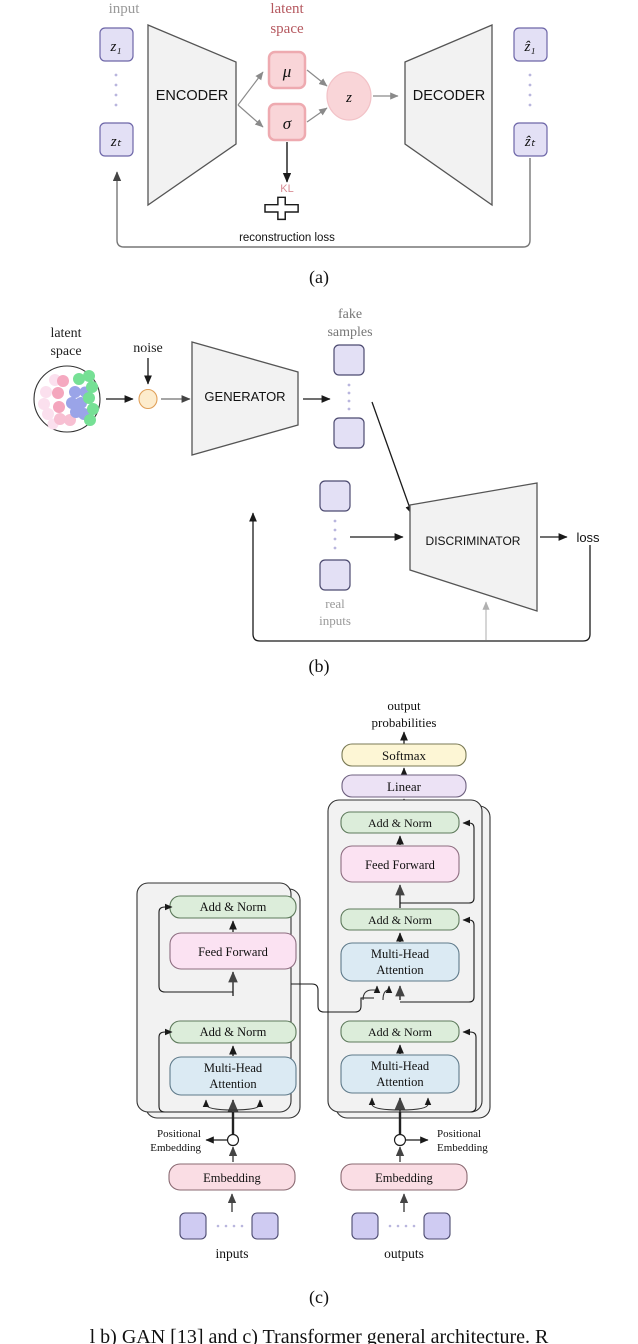  Describe the element at coordinates (265, 1226) in the screenshot. I see `transformer-input-token-box-n` at that location.